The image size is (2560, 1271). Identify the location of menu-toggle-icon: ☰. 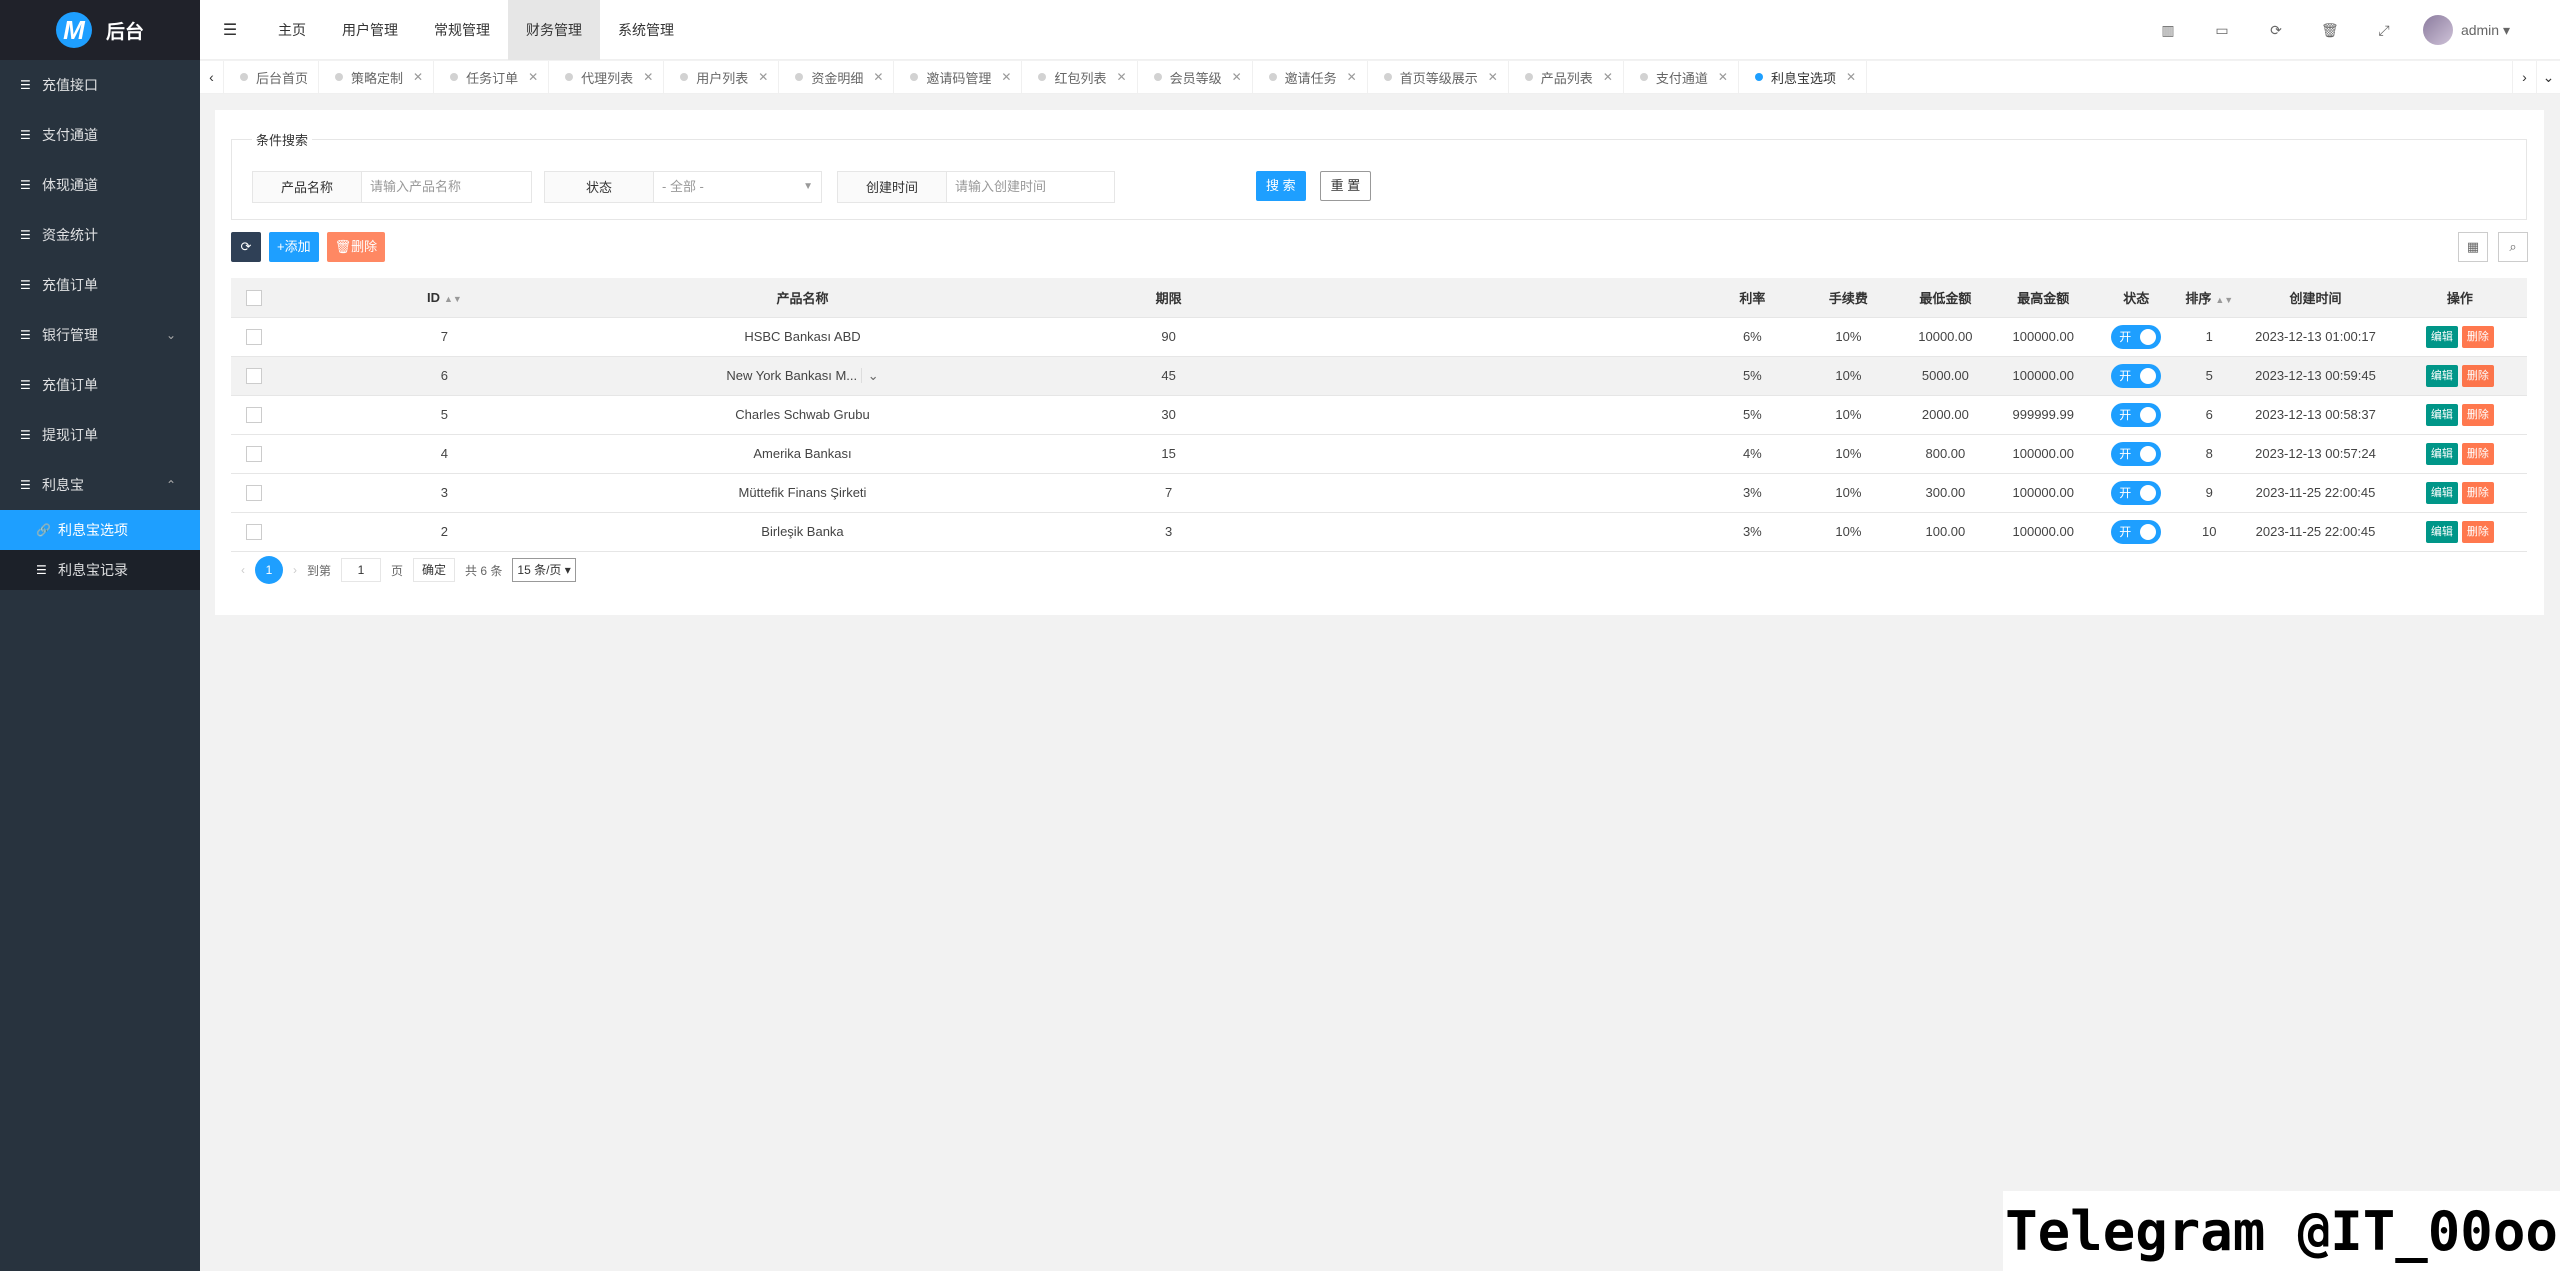
(230, 30).